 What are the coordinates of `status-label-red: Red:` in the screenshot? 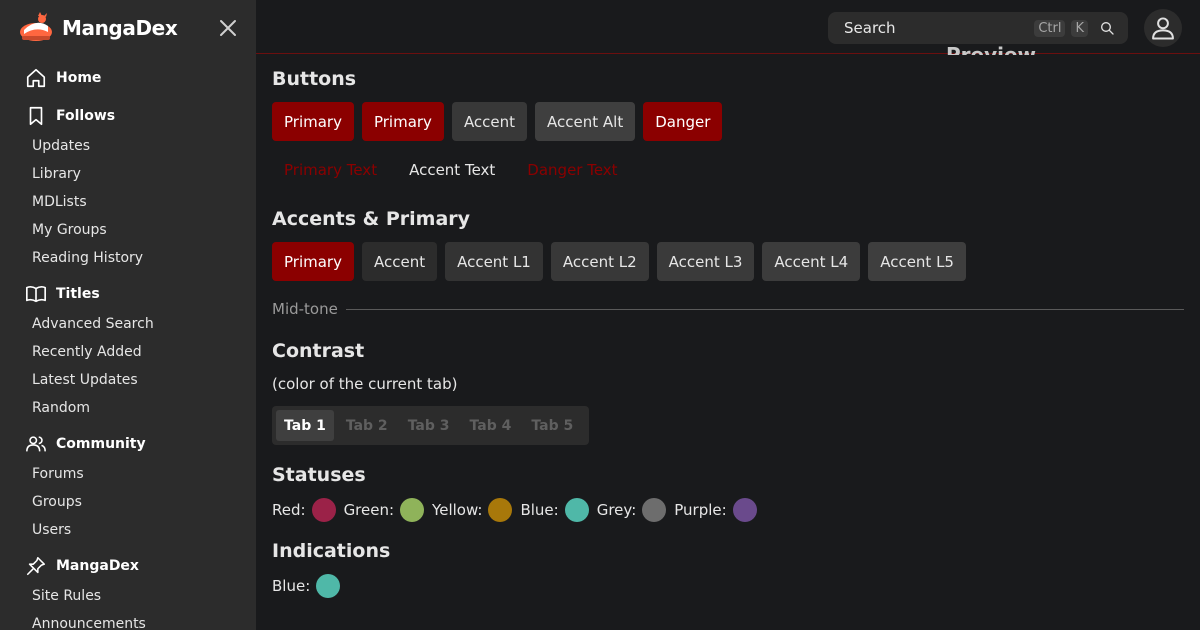 It's located at (289, 510).